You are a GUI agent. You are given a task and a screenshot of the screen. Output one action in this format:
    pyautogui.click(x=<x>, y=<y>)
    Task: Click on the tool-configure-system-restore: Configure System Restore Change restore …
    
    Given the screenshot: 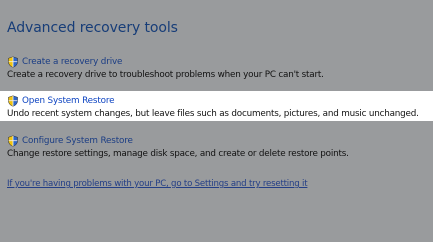 What is the action you would take?
    pyautogui.click(x=216, y=147)
    